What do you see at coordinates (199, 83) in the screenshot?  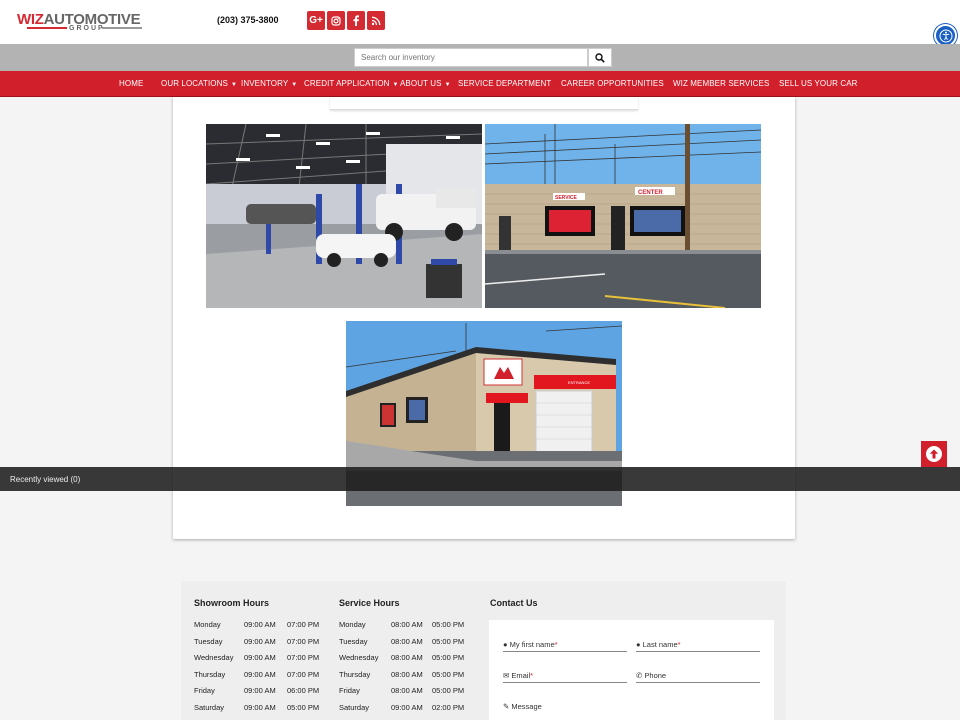 I see `nav-our-locations: OUR LOCATIONS ▼` at bounding box center [199, 83].